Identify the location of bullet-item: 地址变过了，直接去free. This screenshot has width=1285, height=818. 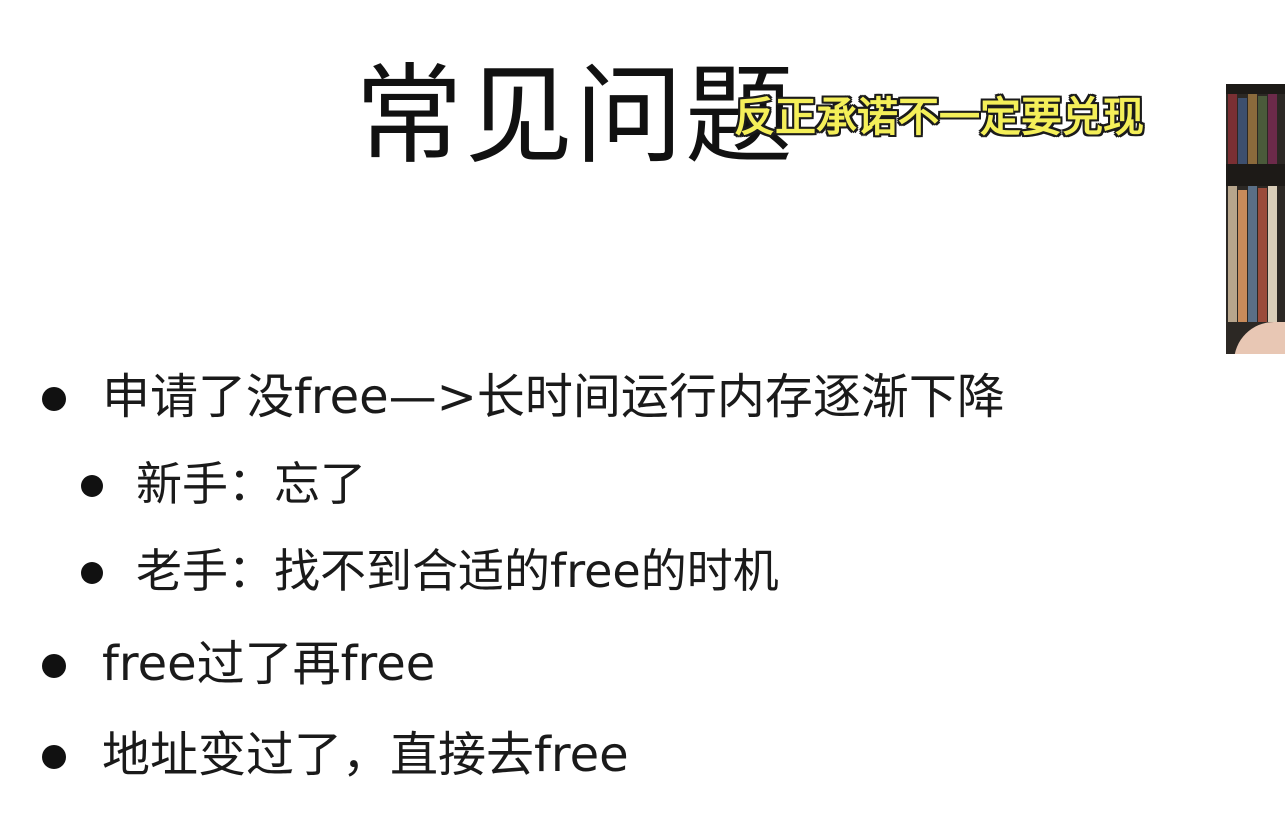
(335, 755).